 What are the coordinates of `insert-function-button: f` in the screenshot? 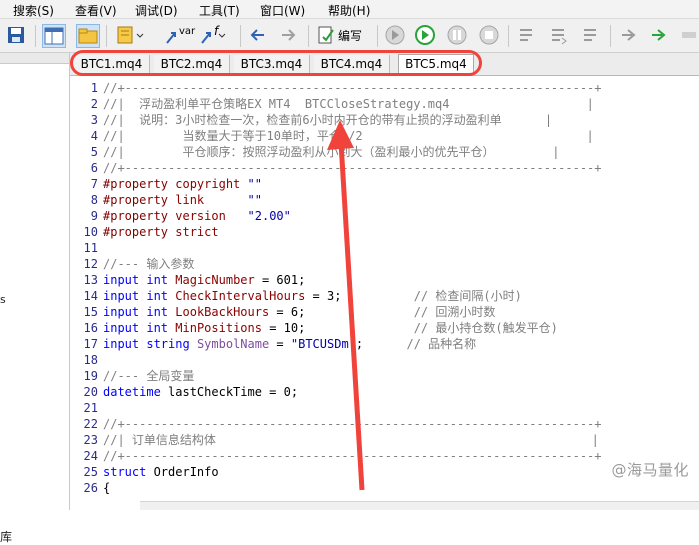 It's located at (213, 35).